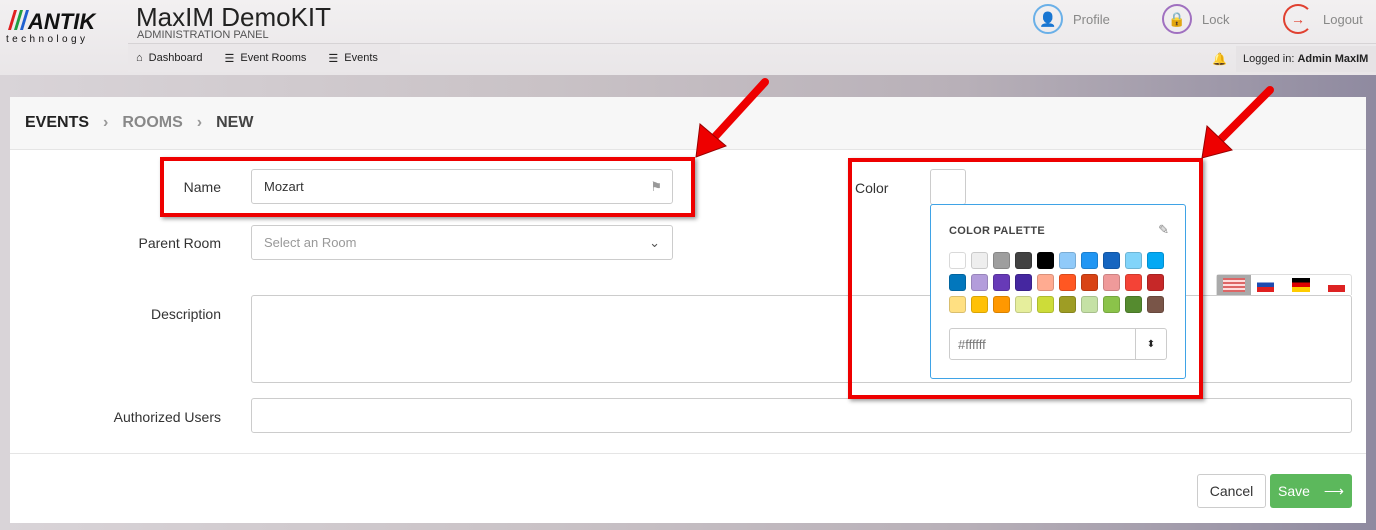  I want to click on annotation-arrows, so click(984, 118).